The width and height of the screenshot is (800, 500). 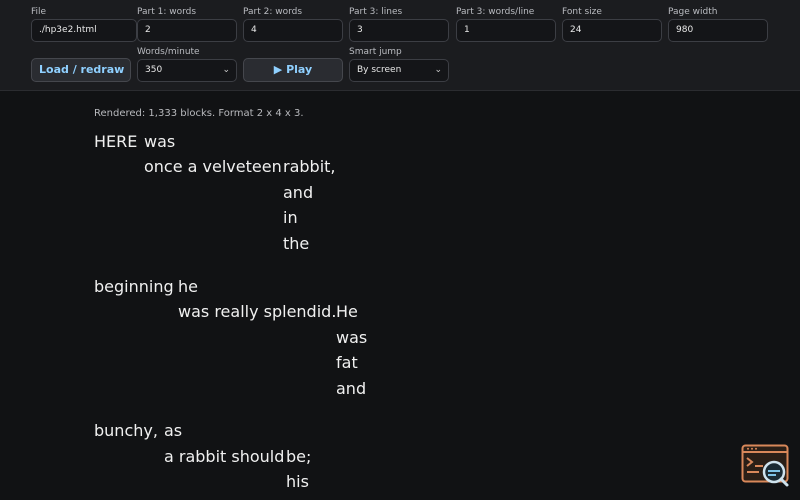 What do you see at coordinates (126, 430) in the screenshot?
I see `word: bunchy,` at bounding box center [126, 430].